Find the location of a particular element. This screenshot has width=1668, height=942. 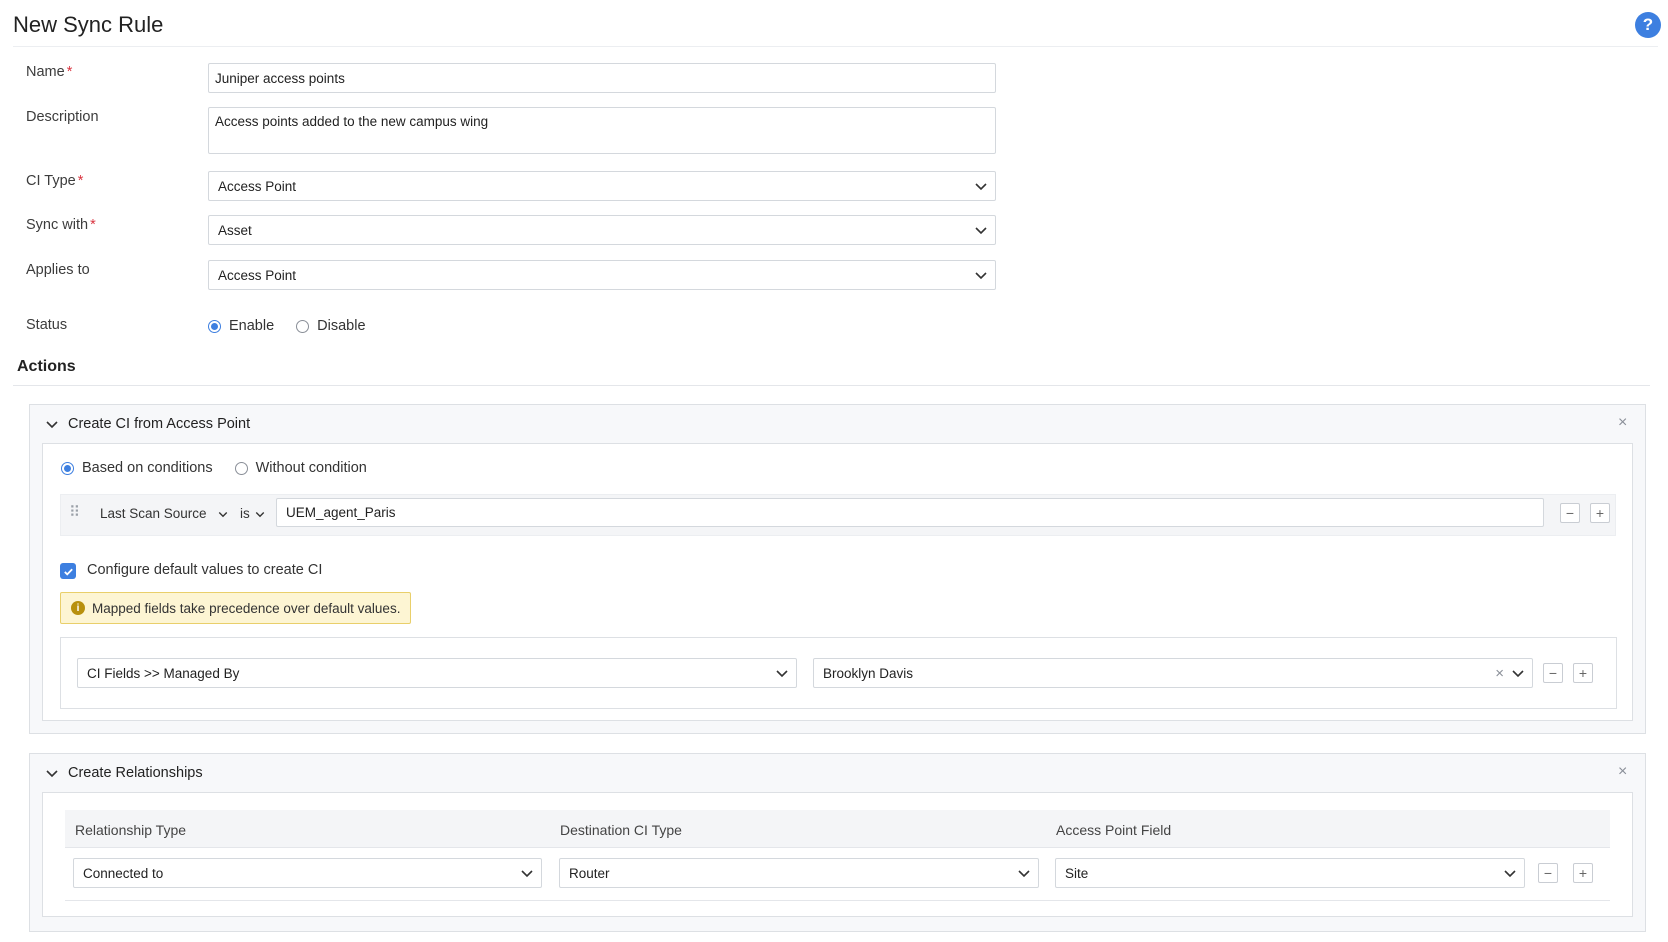

relationship-type-value: Connected to is located at coordinates (123, 873).